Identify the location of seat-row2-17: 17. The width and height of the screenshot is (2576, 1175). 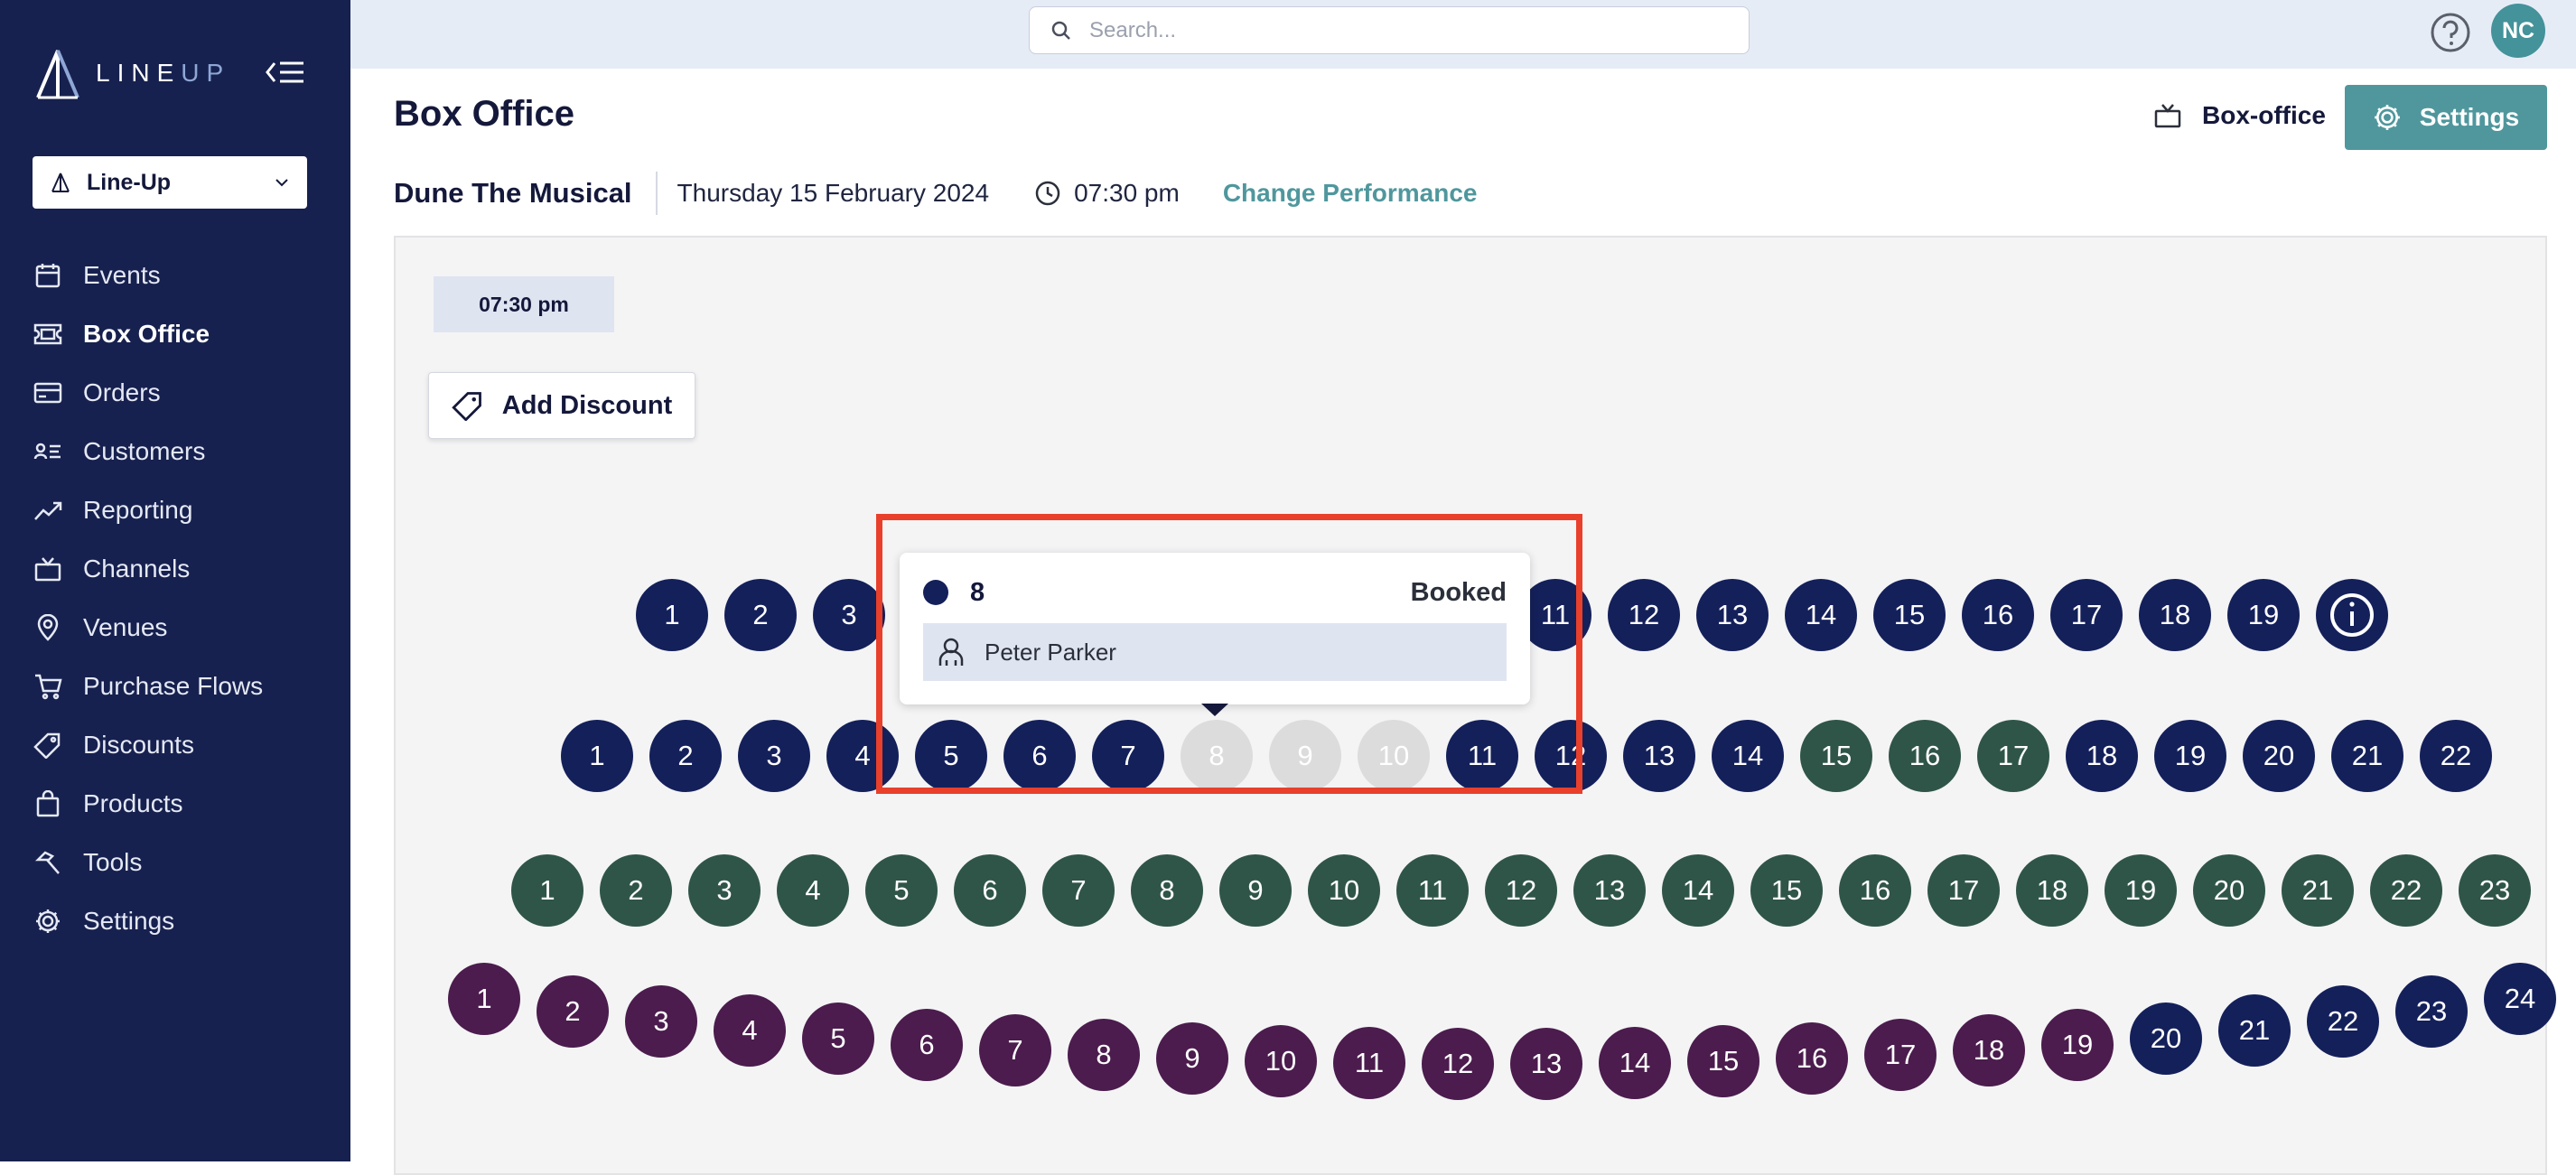
(2013, 756).